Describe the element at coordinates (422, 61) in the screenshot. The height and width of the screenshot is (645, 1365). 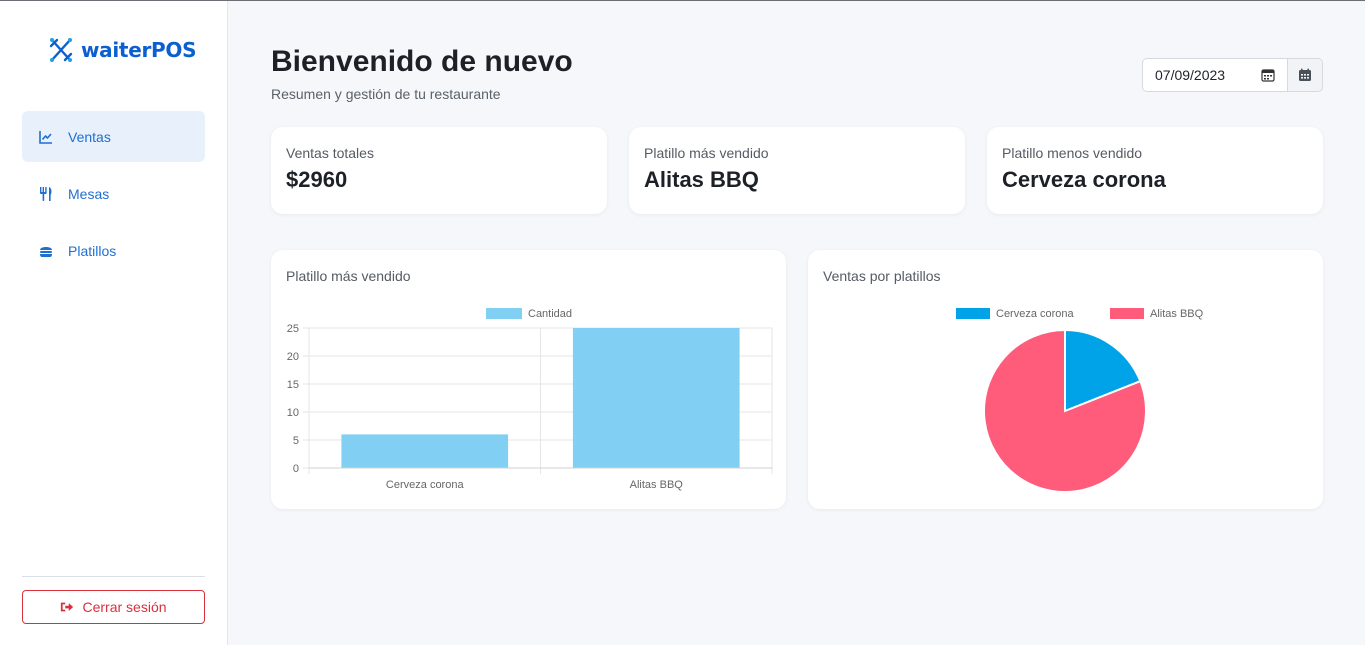
I see `page-title: Bienvenido de nuevo` at that location.